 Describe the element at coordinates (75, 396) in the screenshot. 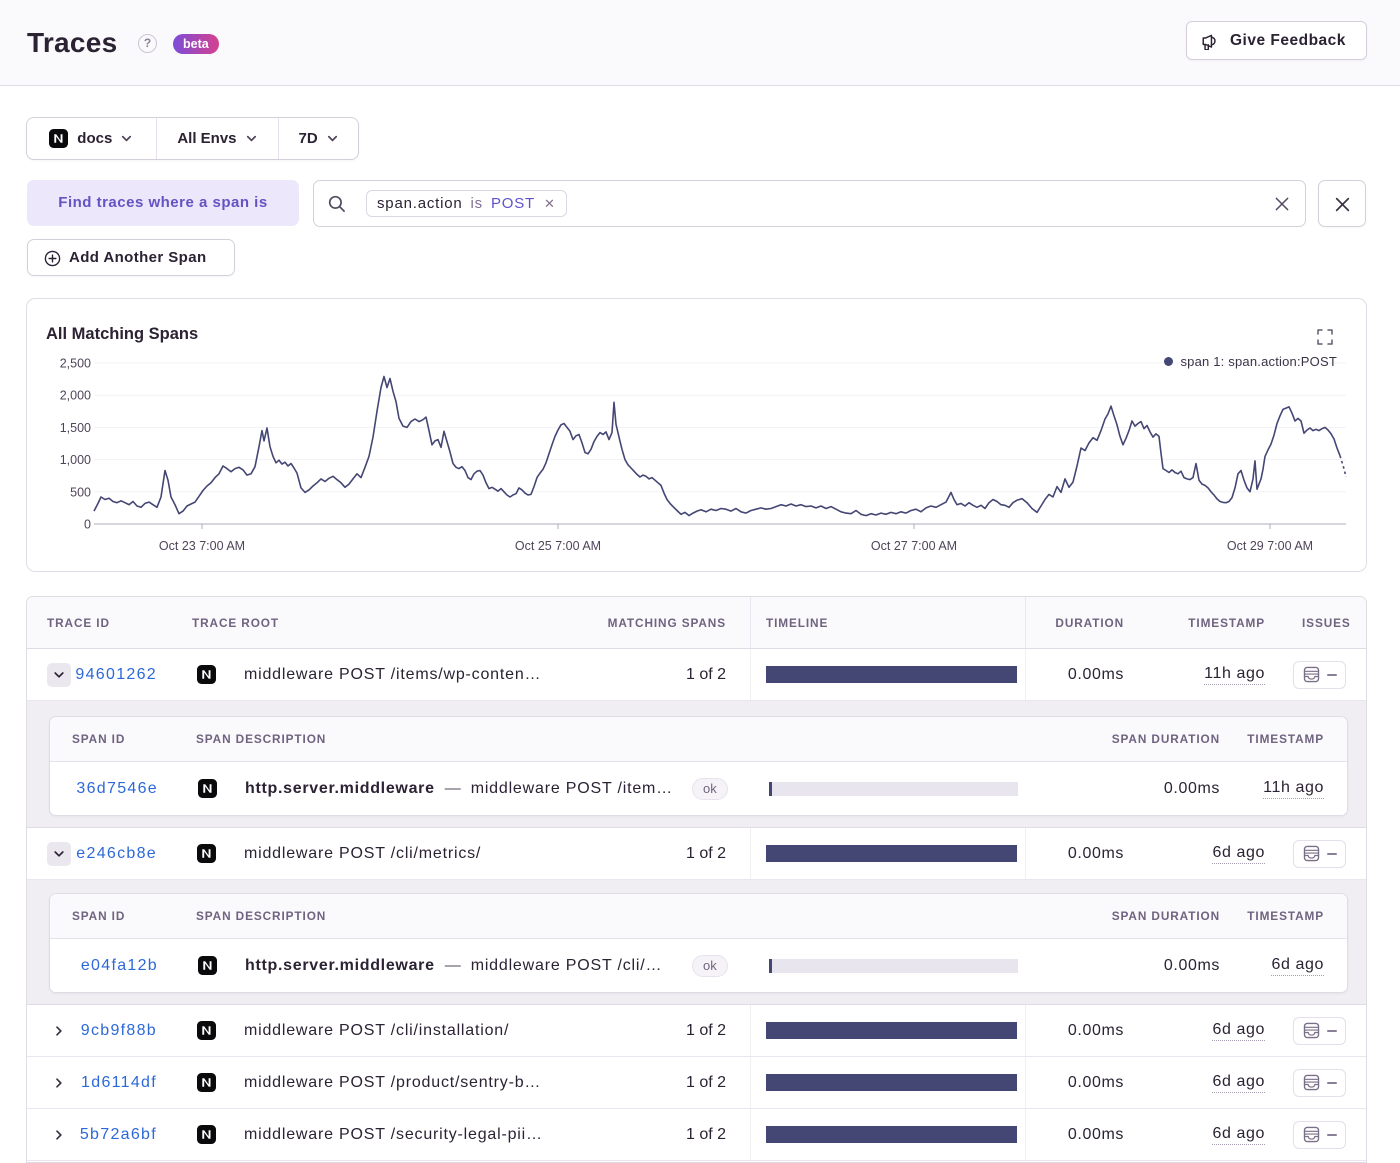

I see `svg-text: 2,000` at that location.